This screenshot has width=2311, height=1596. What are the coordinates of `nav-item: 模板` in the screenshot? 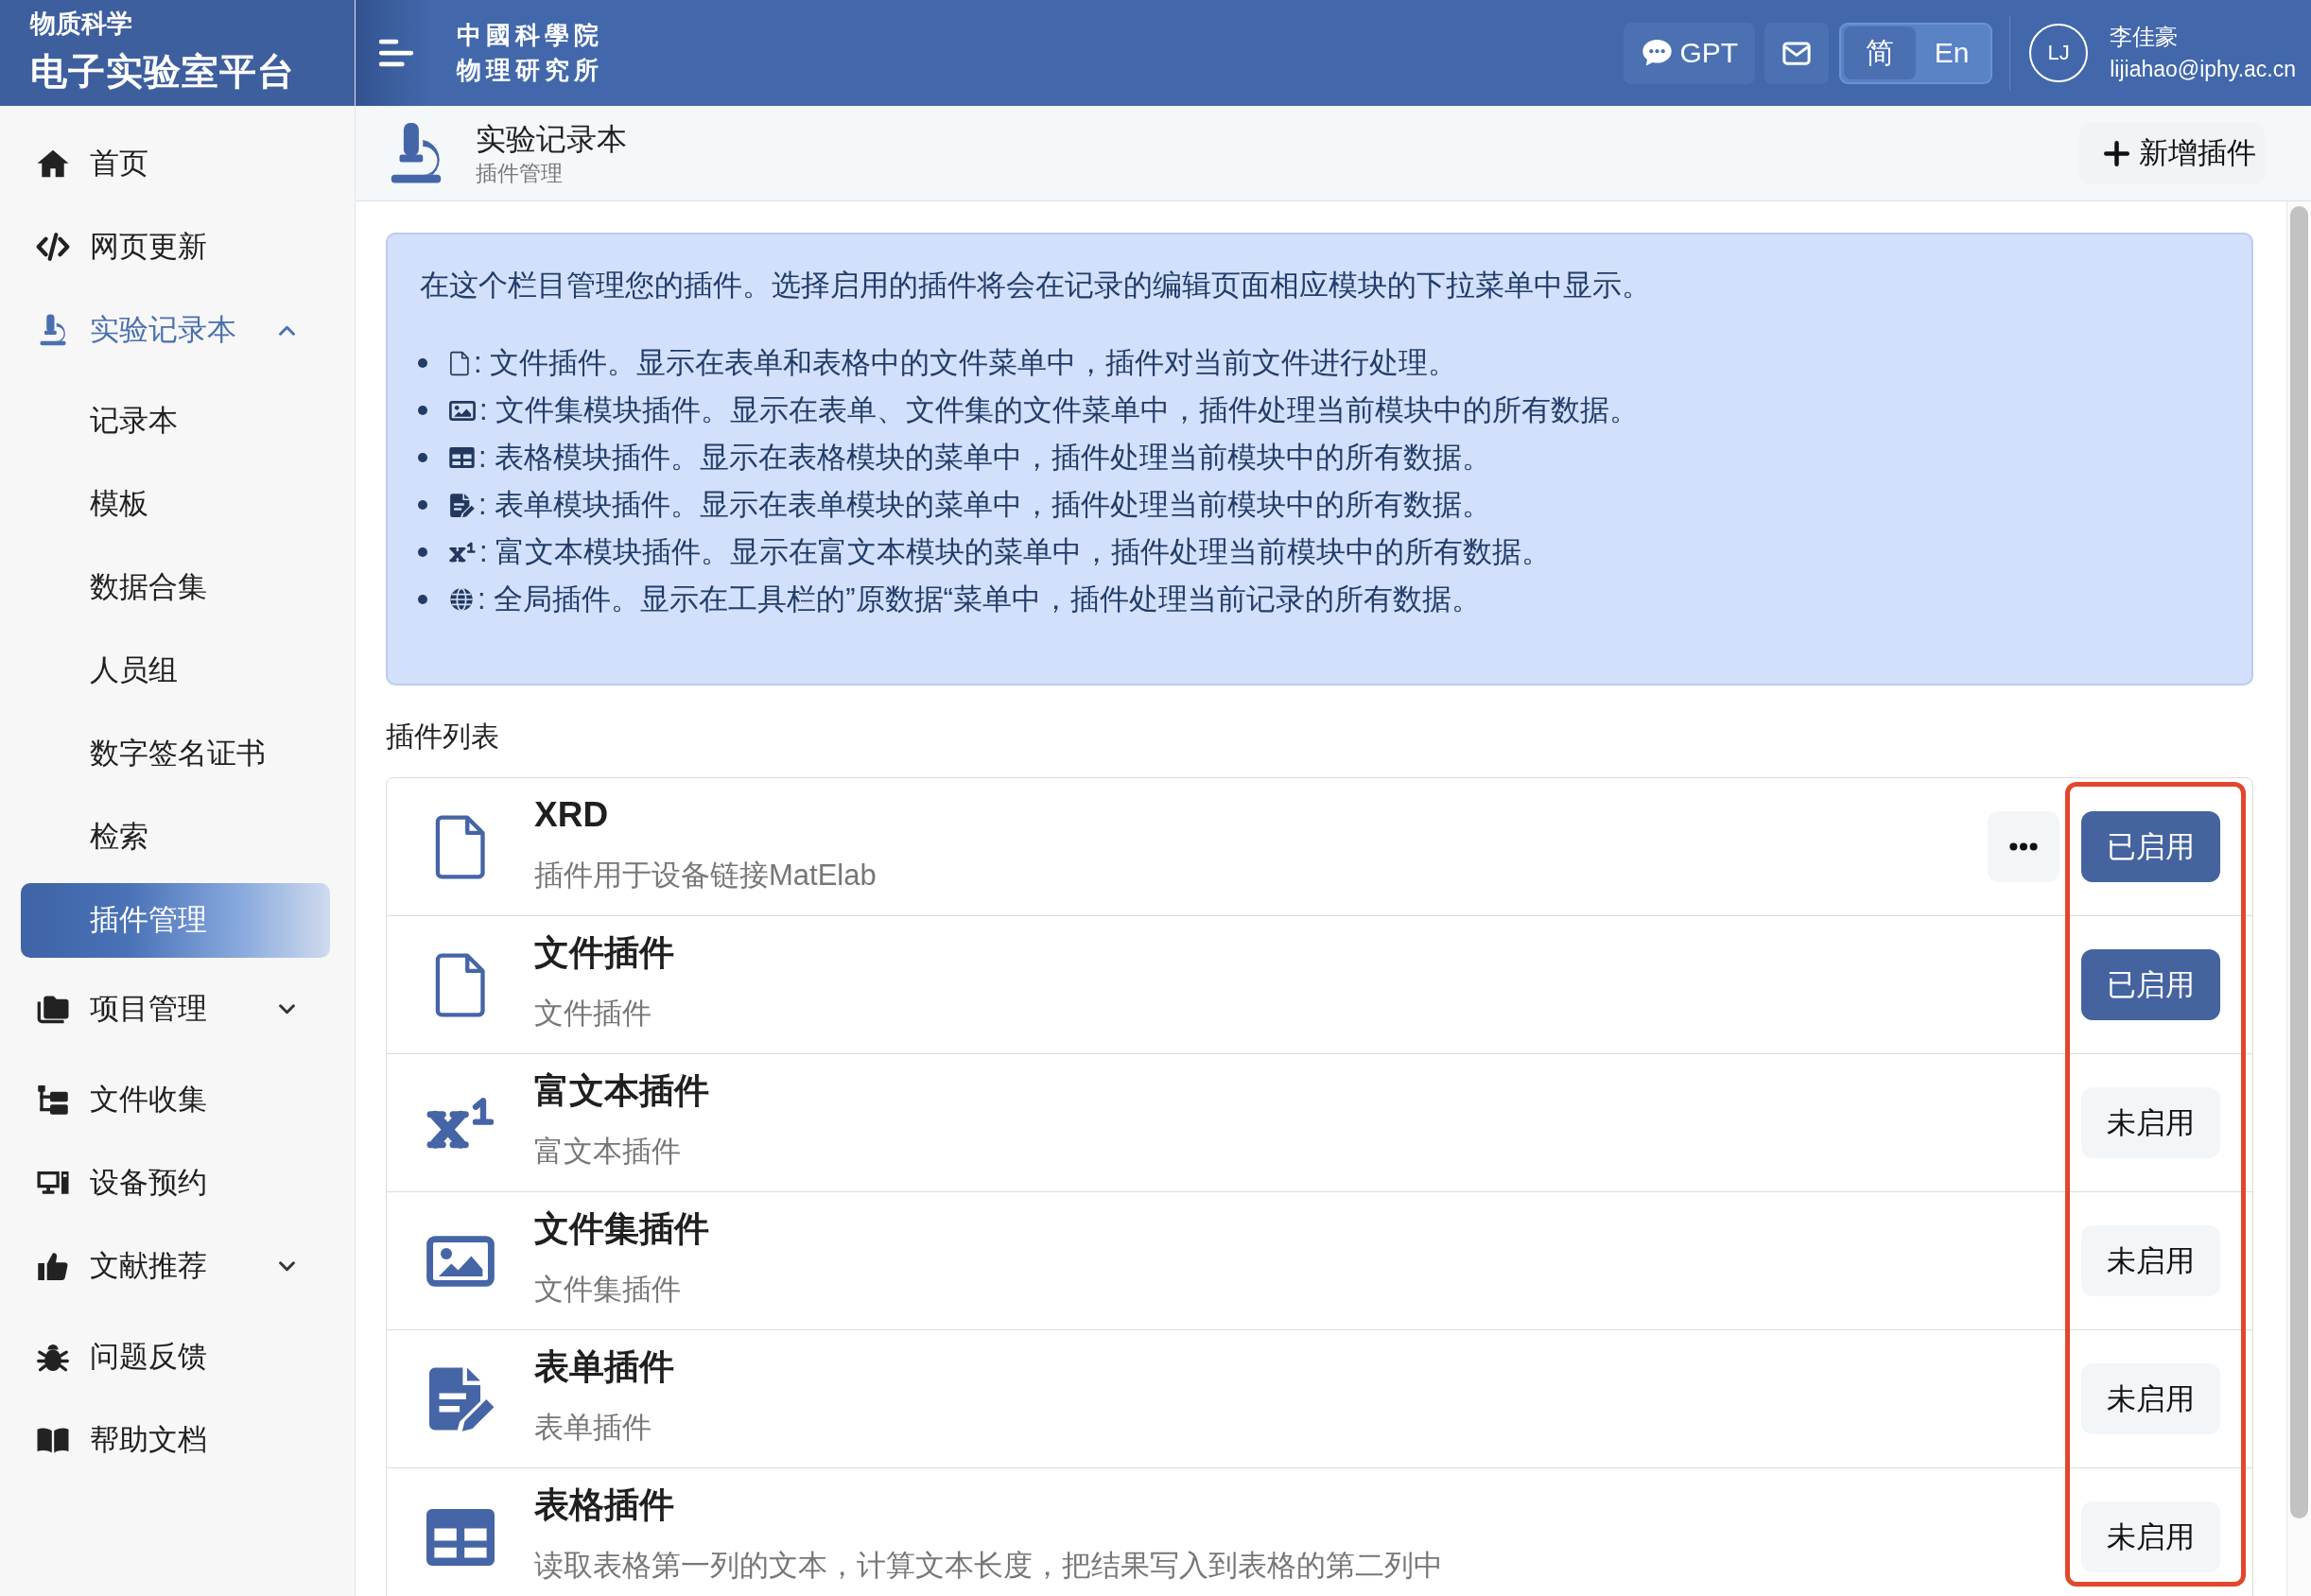 It's located at (74, 504).